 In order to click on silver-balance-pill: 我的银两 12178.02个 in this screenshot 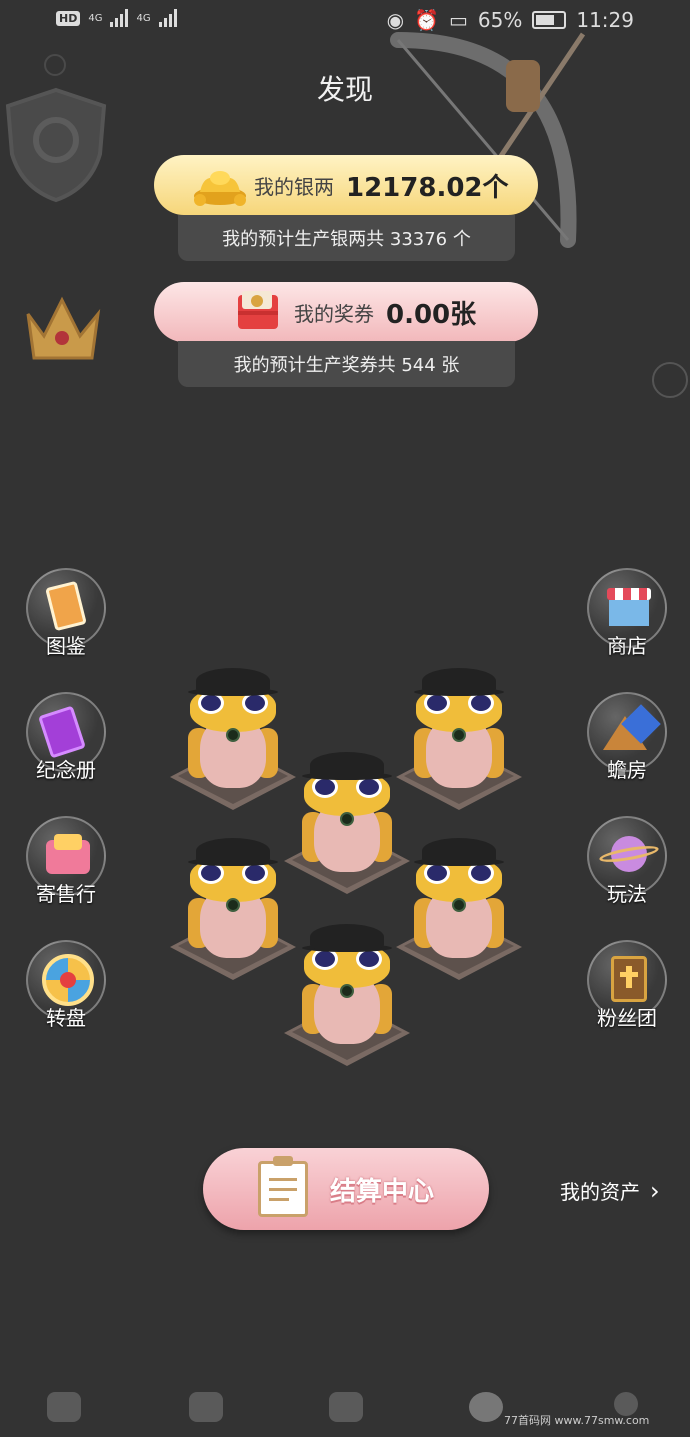, I will do `click(346, 185)`.